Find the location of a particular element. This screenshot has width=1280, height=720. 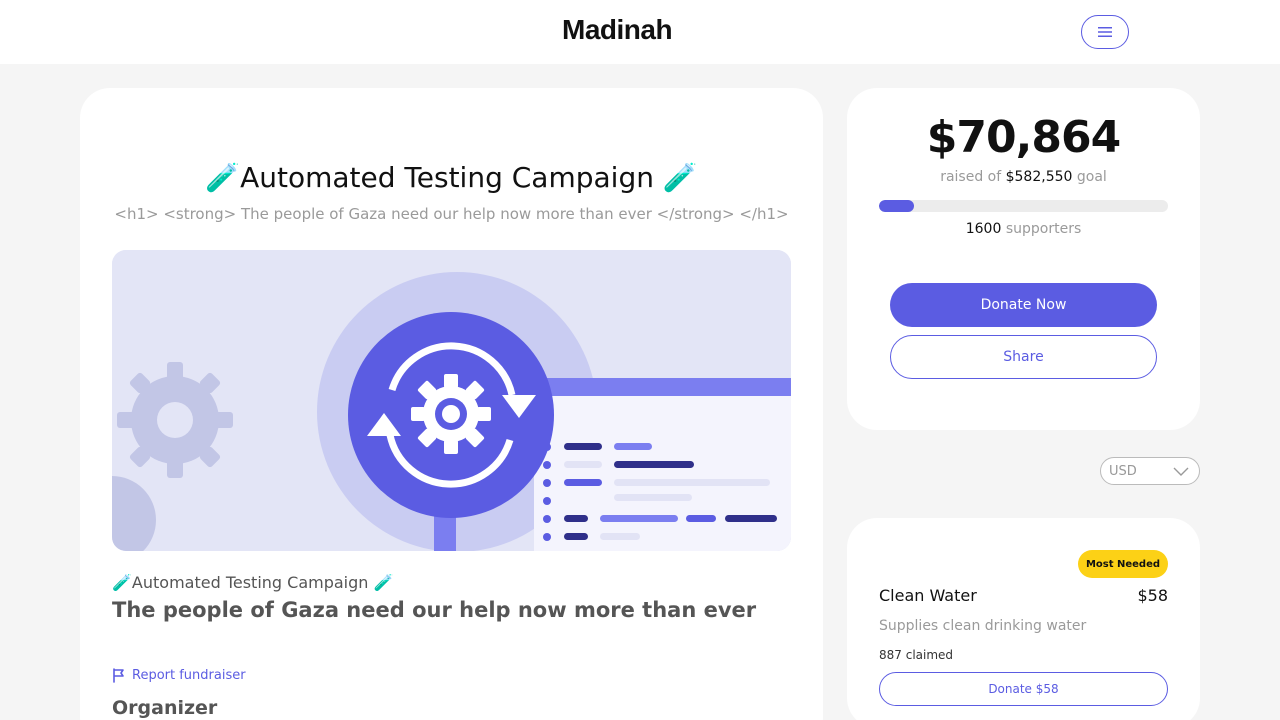

report-fundraiser-link: Report fundraiser is located at coordinates (179, 675).